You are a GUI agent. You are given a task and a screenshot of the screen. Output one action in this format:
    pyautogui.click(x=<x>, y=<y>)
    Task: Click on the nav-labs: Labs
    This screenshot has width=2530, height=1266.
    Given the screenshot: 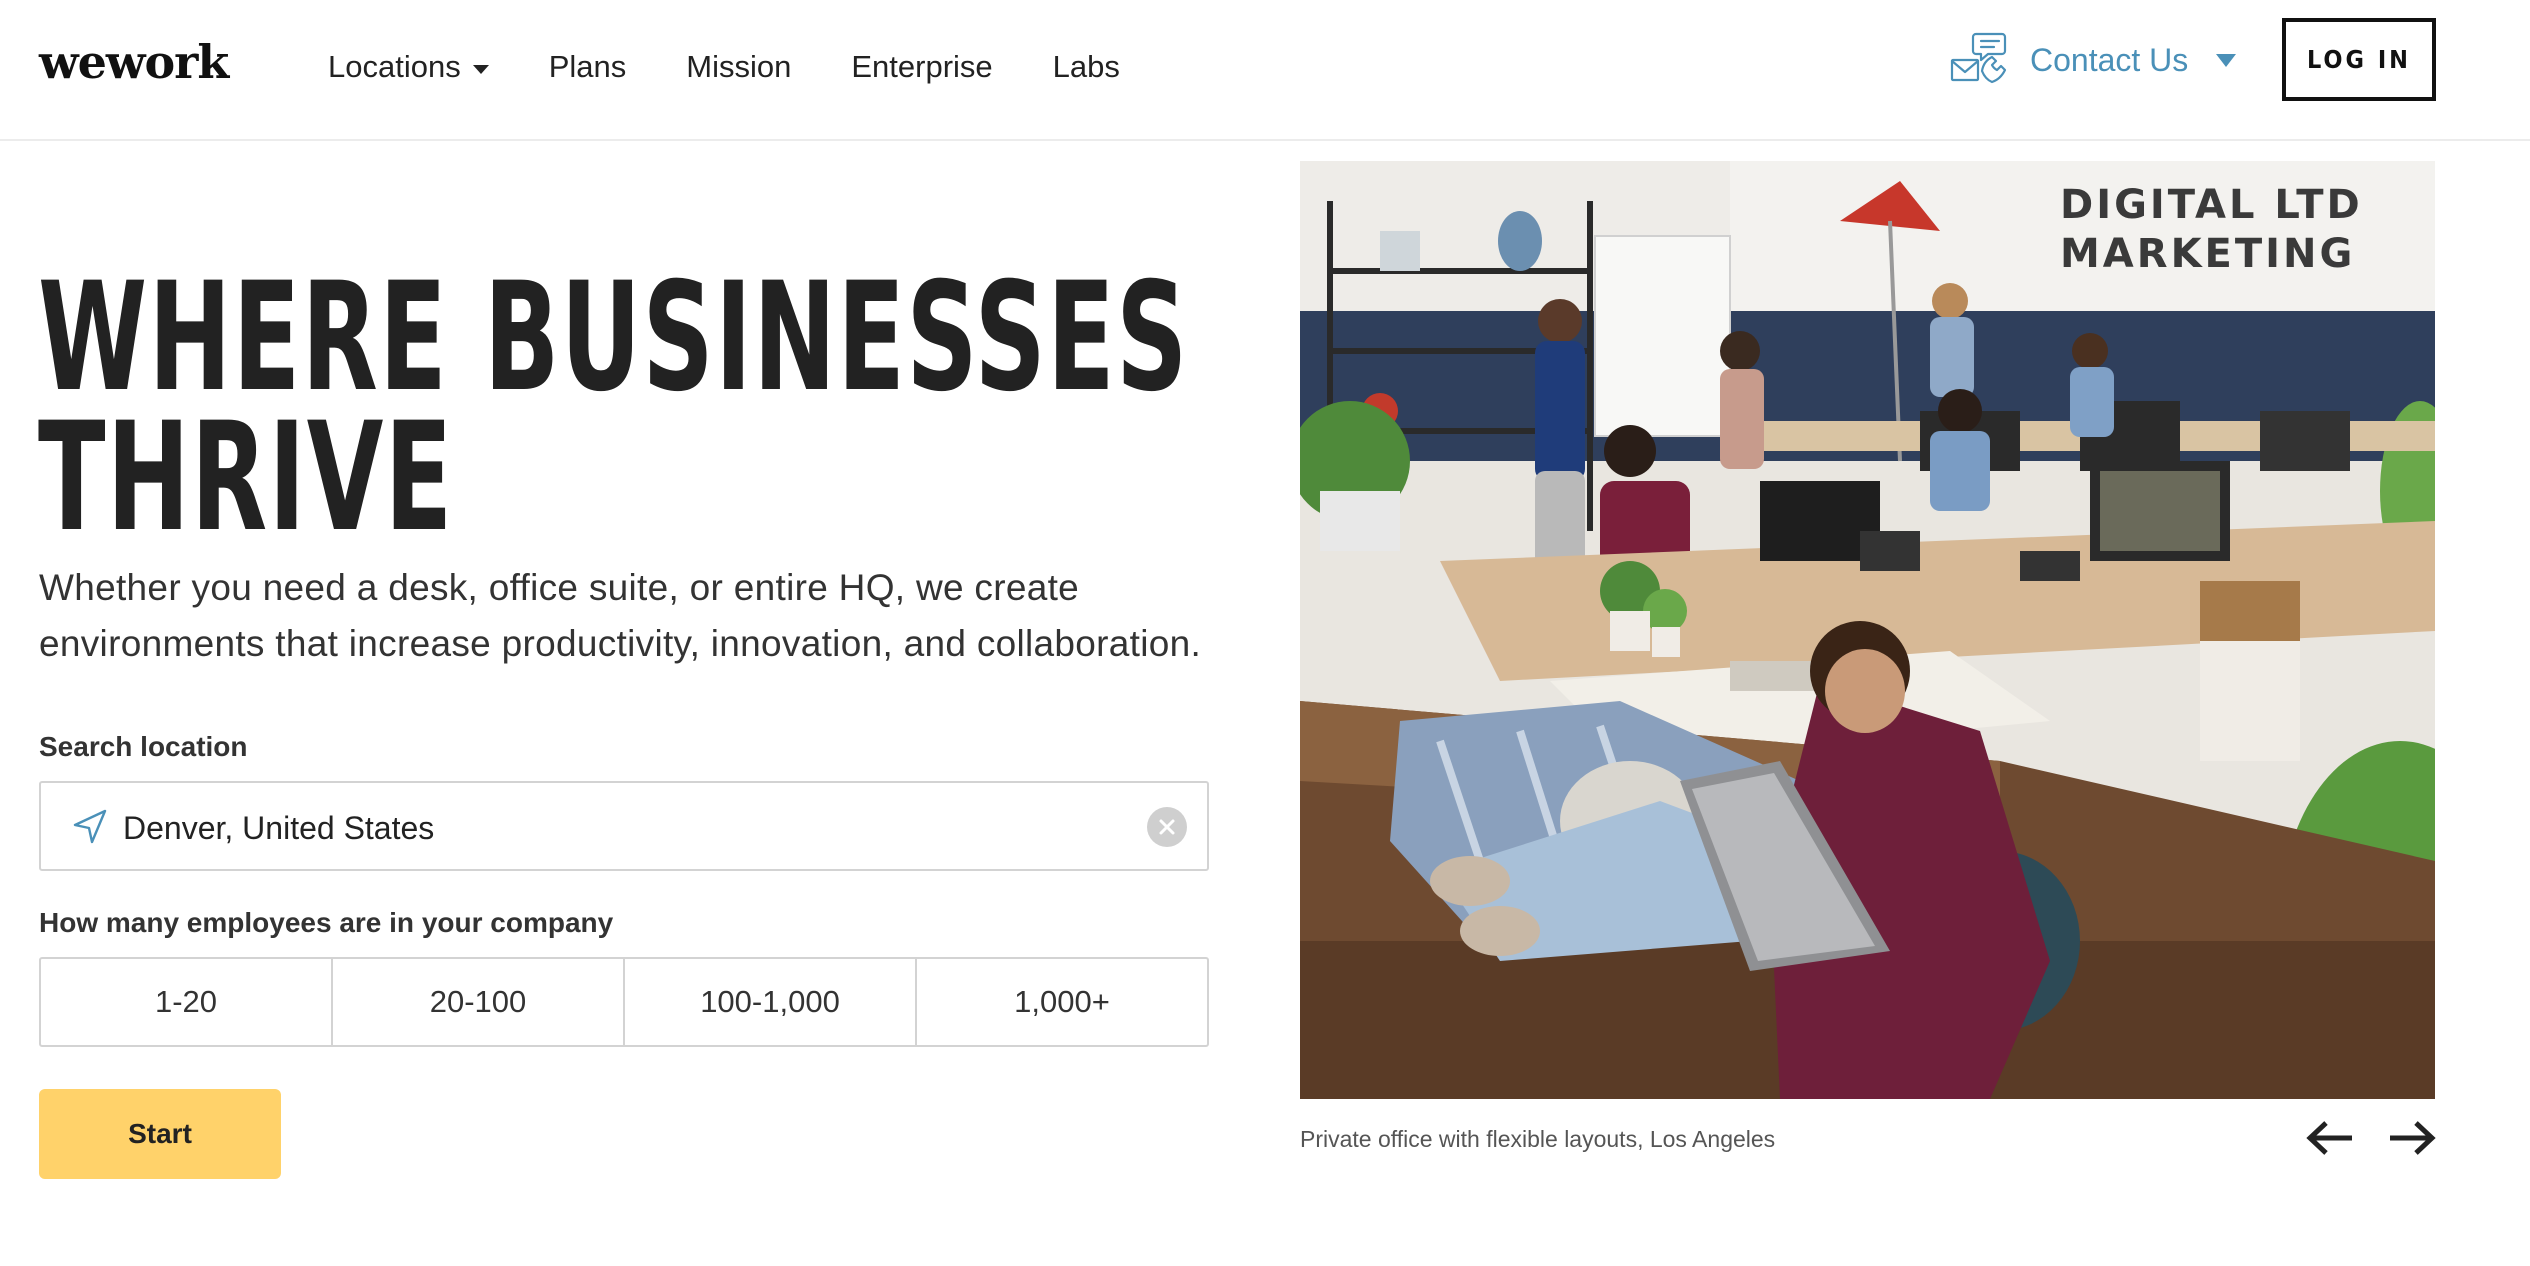 What is the action you would take?
    pyautogui.click(x=1086, y=67)
    